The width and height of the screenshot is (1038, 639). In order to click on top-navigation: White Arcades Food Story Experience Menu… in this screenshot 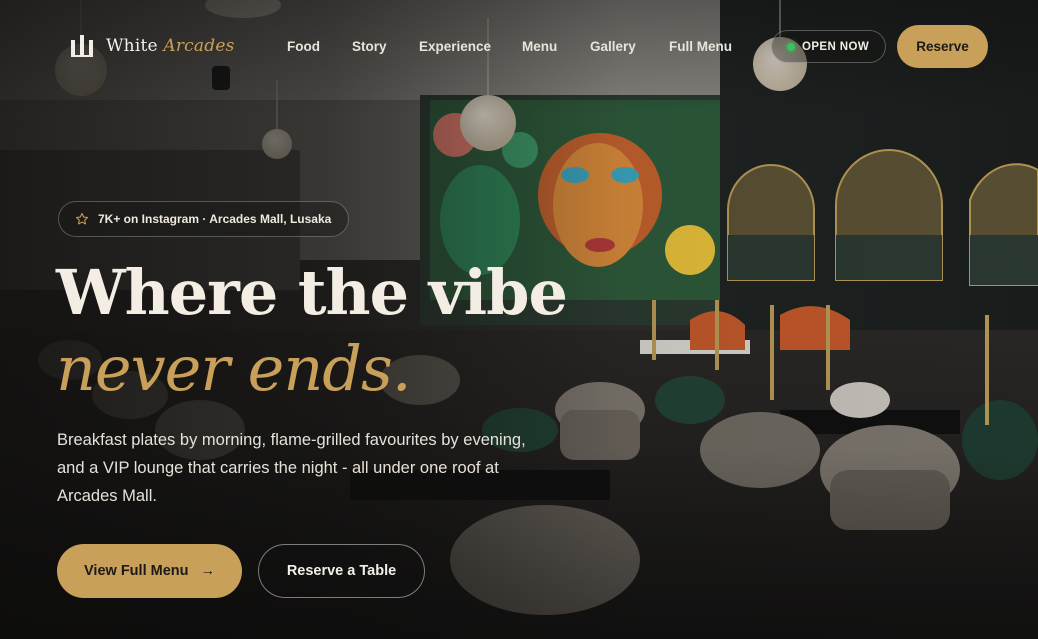, I will do `click(519, 47)`.